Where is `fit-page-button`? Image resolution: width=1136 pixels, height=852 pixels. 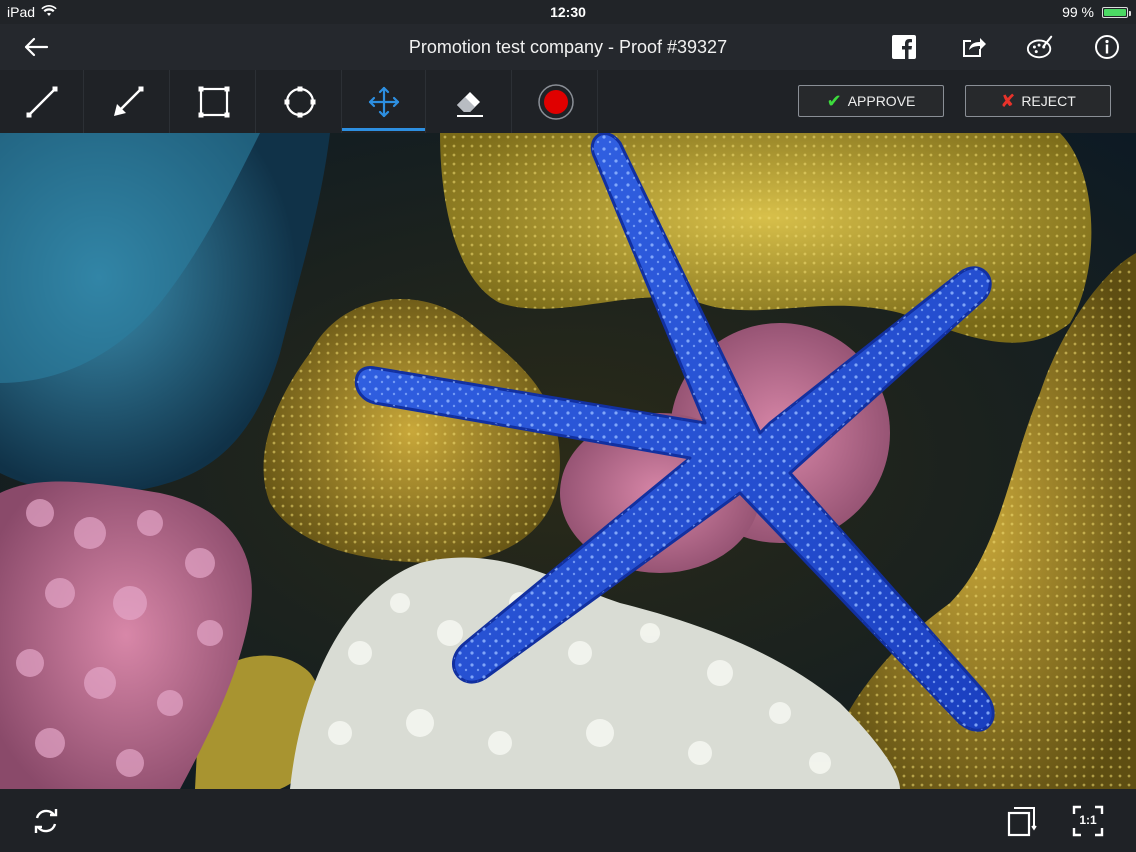
fit-page-button is located at coordinates (1022, 821).